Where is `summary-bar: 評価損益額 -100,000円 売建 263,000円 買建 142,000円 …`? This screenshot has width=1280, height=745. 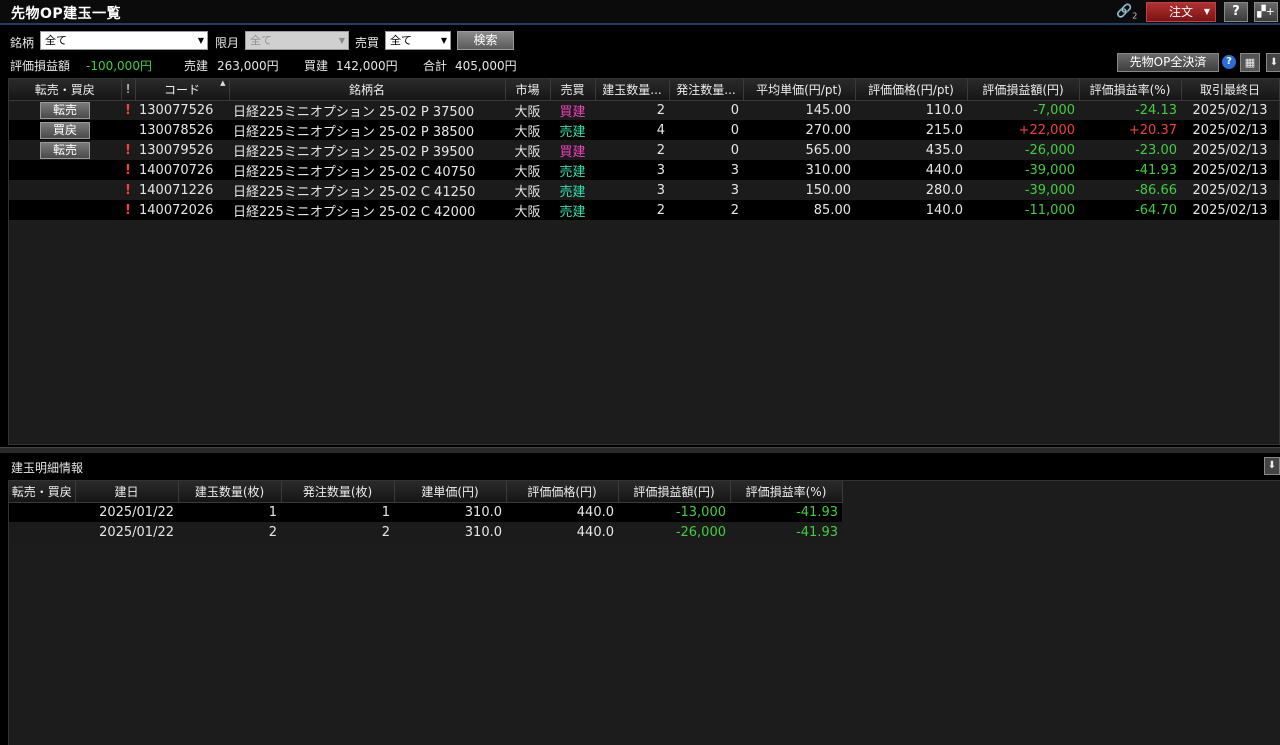
summary-bar: 評価損益額 -100,000円 売建 263,000円 買建 142,000円 … is located at coordinates (640, 64).